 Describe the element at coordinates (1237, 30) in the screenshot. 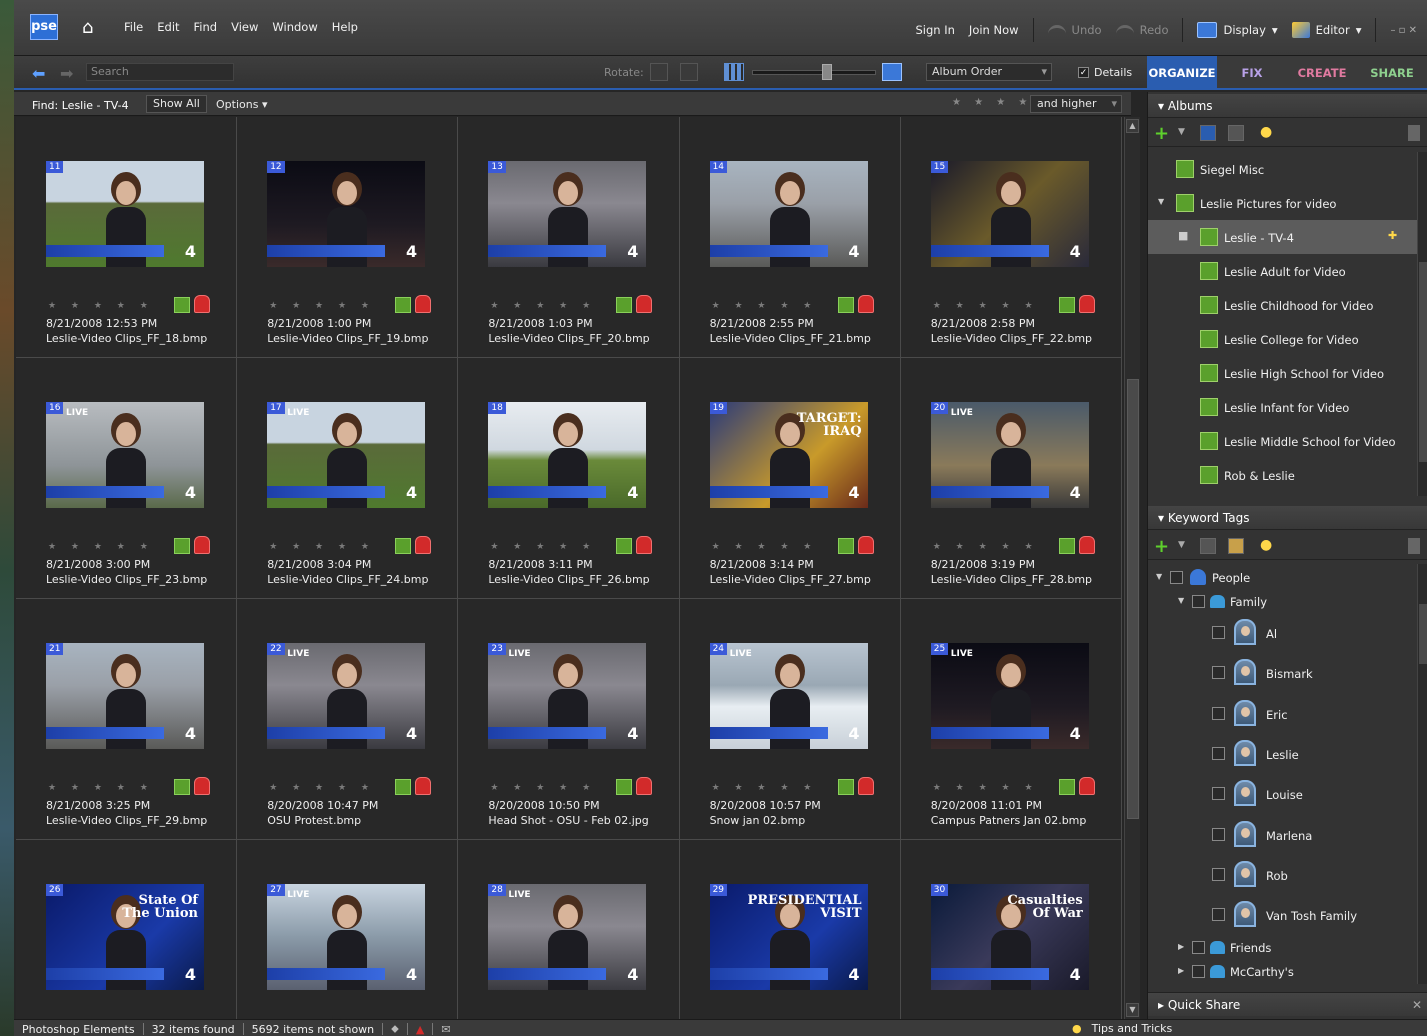

I see `display-button: Display ▾` at that location.